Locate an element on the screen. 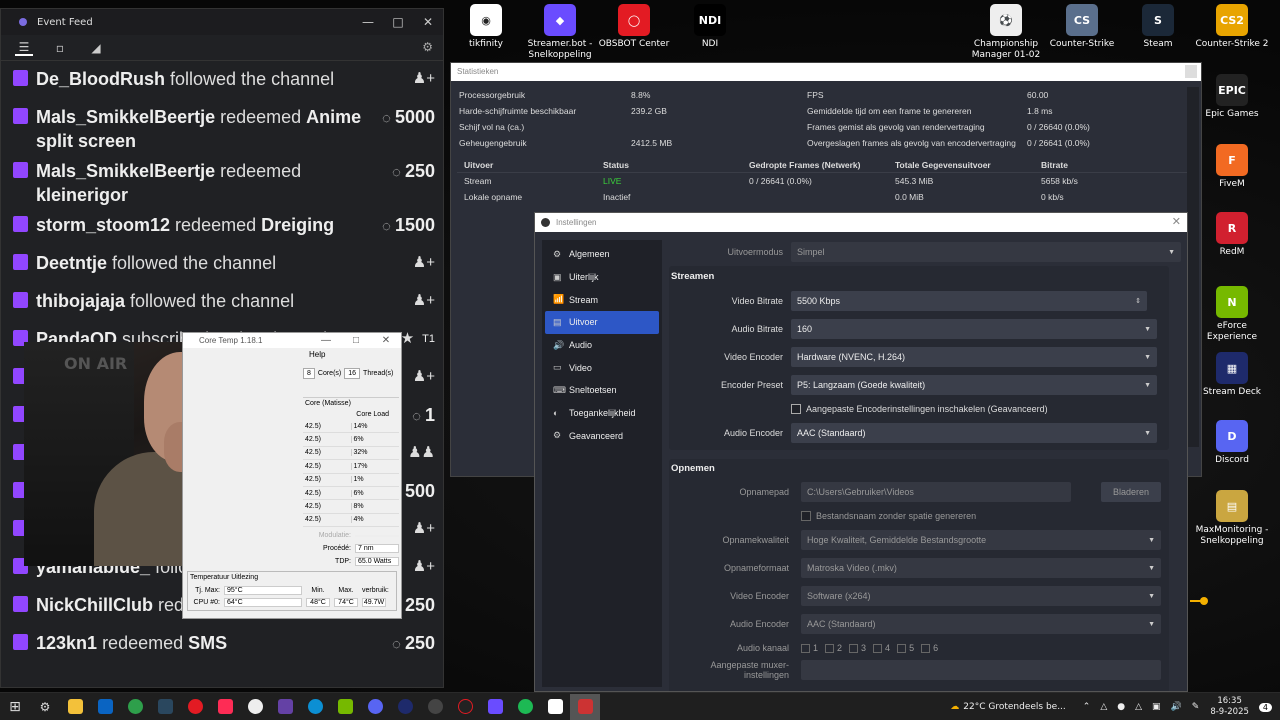 The width and height of the screenshot is (1280, 720). audio-track-checkbox: 6 is located at coordinates (929, 648).